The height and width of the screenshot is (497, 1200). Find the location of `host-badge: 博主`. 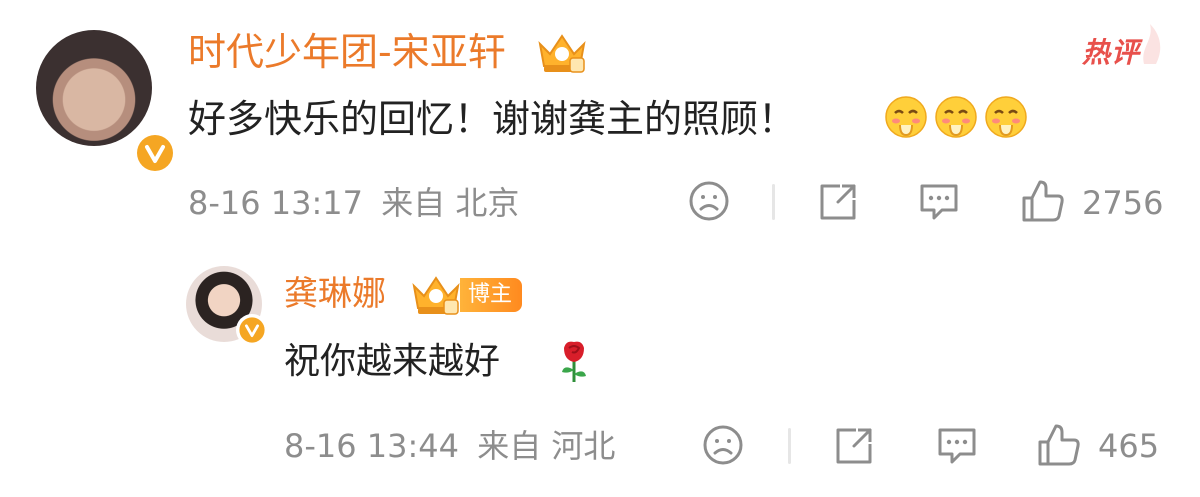

host-badge: 博主 is located at coordinates (491, 295).